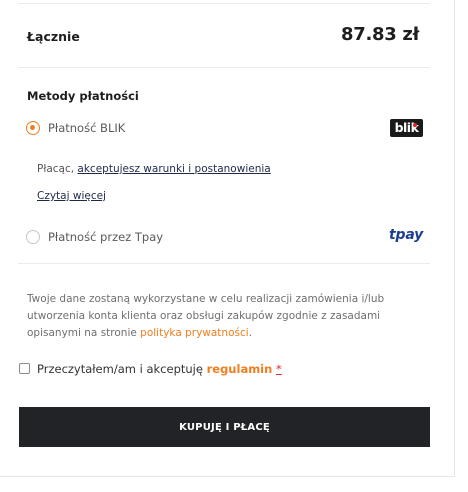 The width and height of the screenshot is (468, 492). Describe the element at coordinates (406, 235) in the screenshot. I see `tpay-logo-icon: tpay` at that location.